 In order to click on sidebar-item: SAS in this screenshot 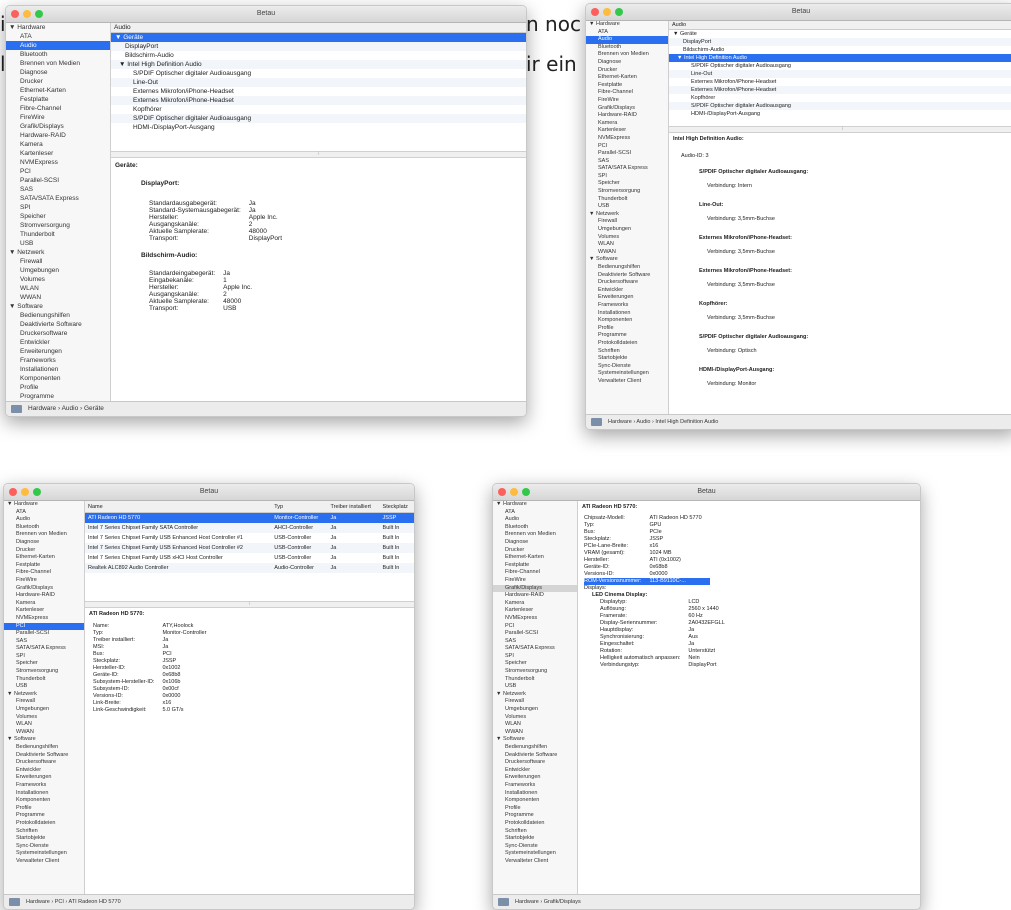, I will do `click(58, 189)`.